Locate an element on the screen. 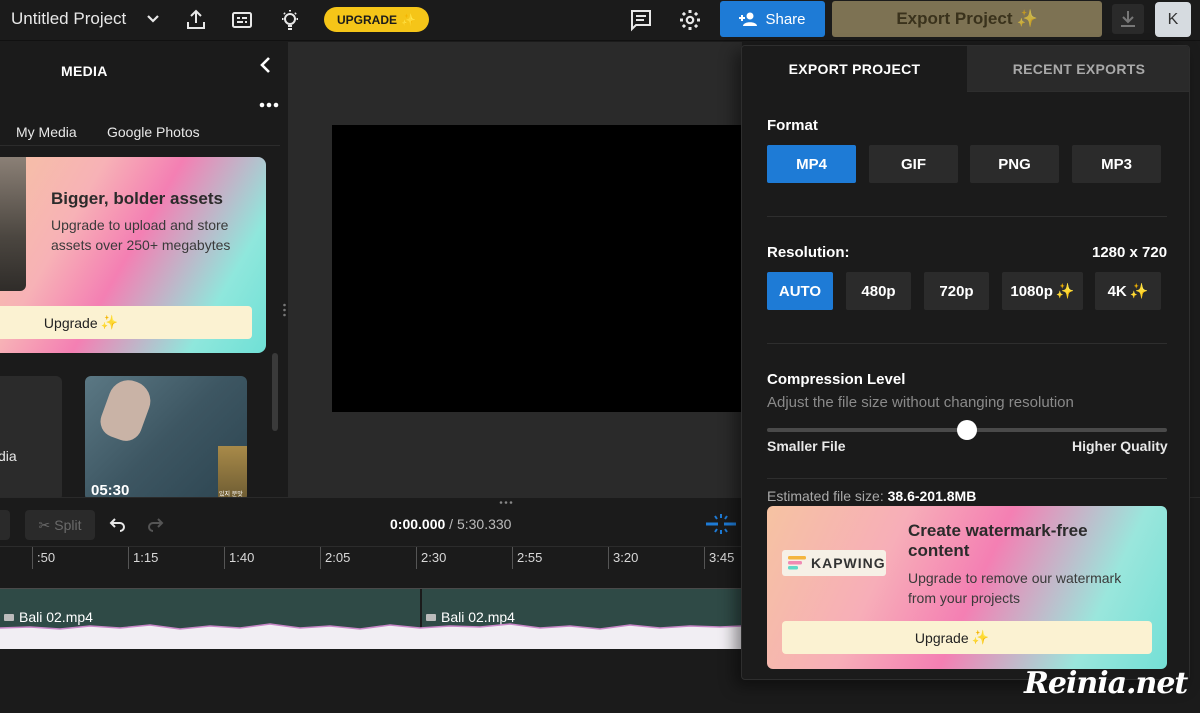  avatar: K is located at coordinates (1173, 19).